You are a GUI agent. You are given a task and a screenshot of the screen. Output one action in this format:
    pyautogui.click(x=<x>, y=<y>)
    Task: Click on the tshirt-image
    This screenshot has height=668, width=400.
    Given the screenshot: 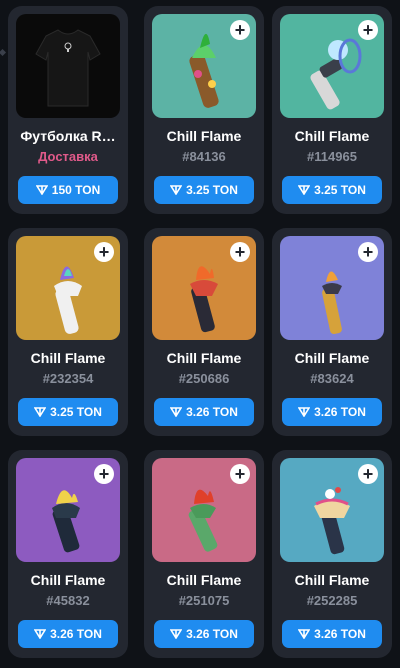 What is the action you would take?
    pyautogui.click(x=68, y=66)
    